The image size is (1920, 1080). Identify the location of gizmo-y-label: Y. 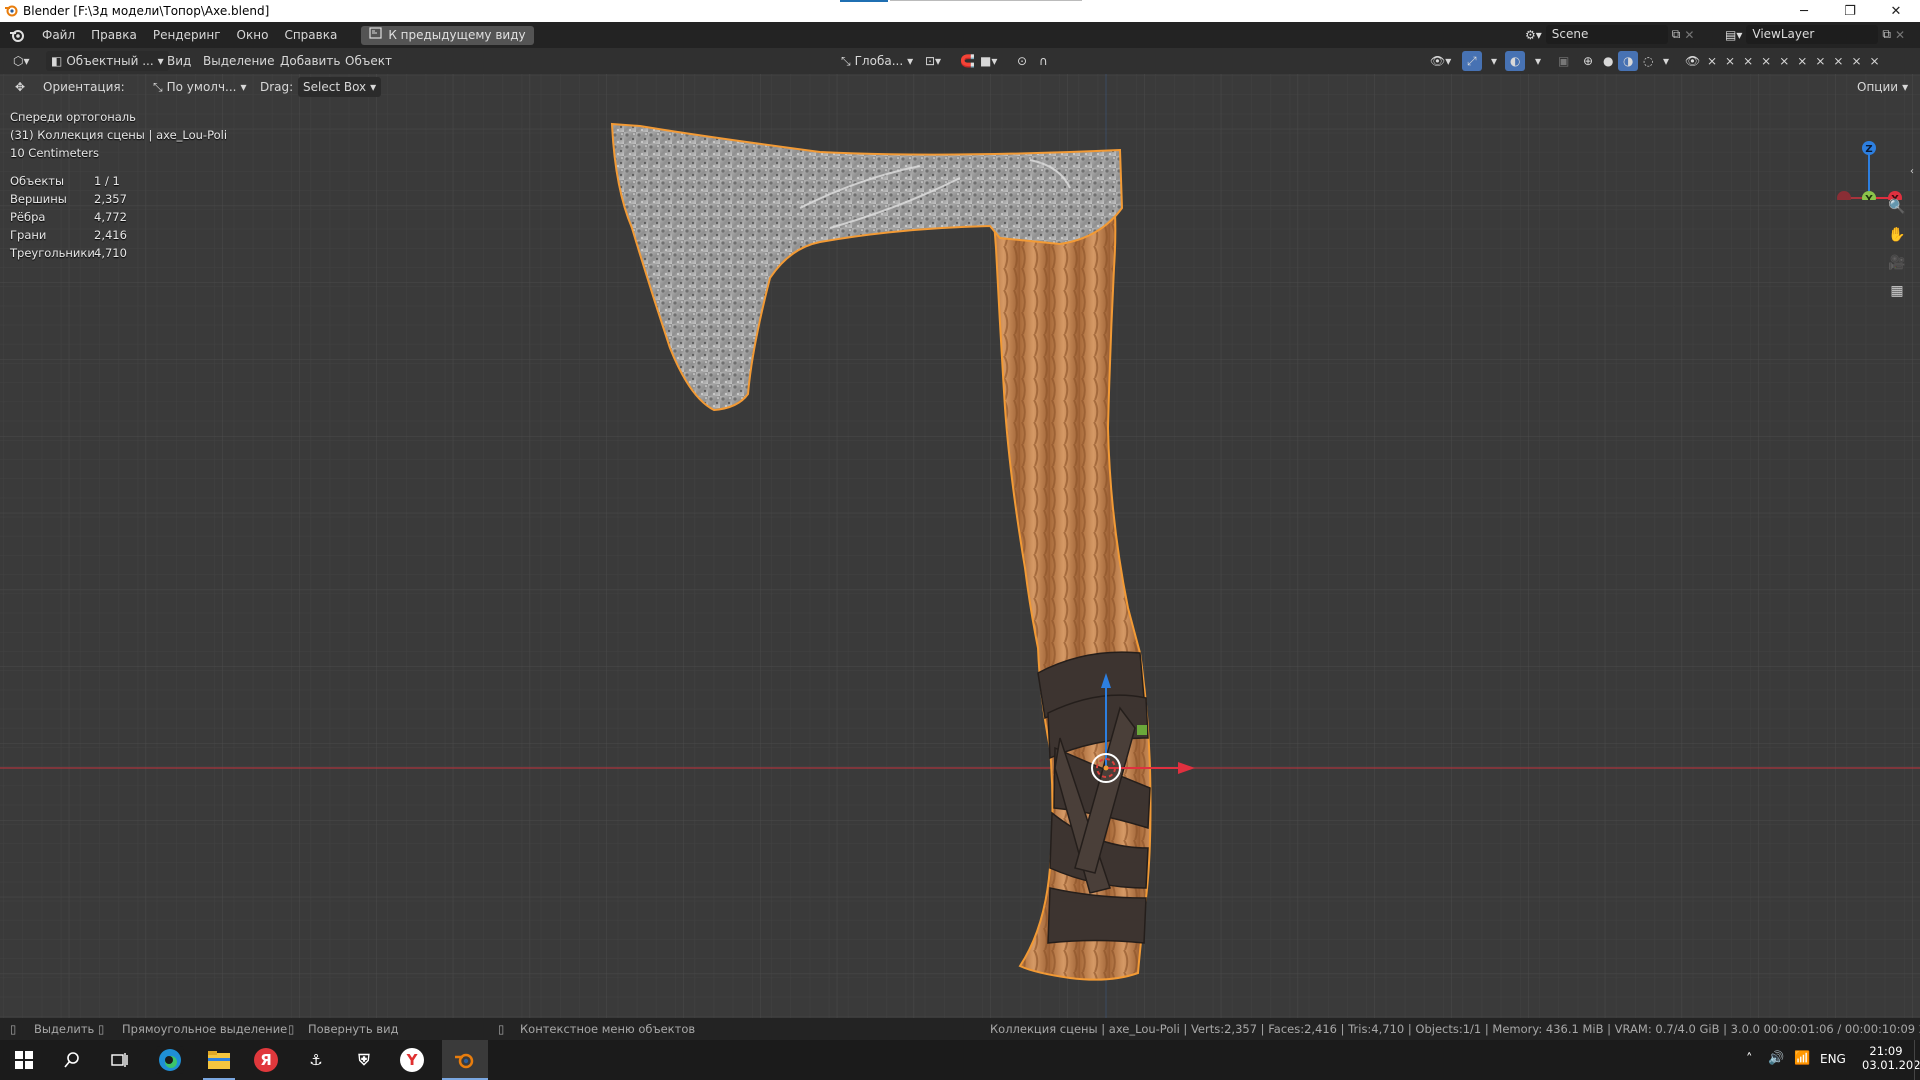
(1868, 197).